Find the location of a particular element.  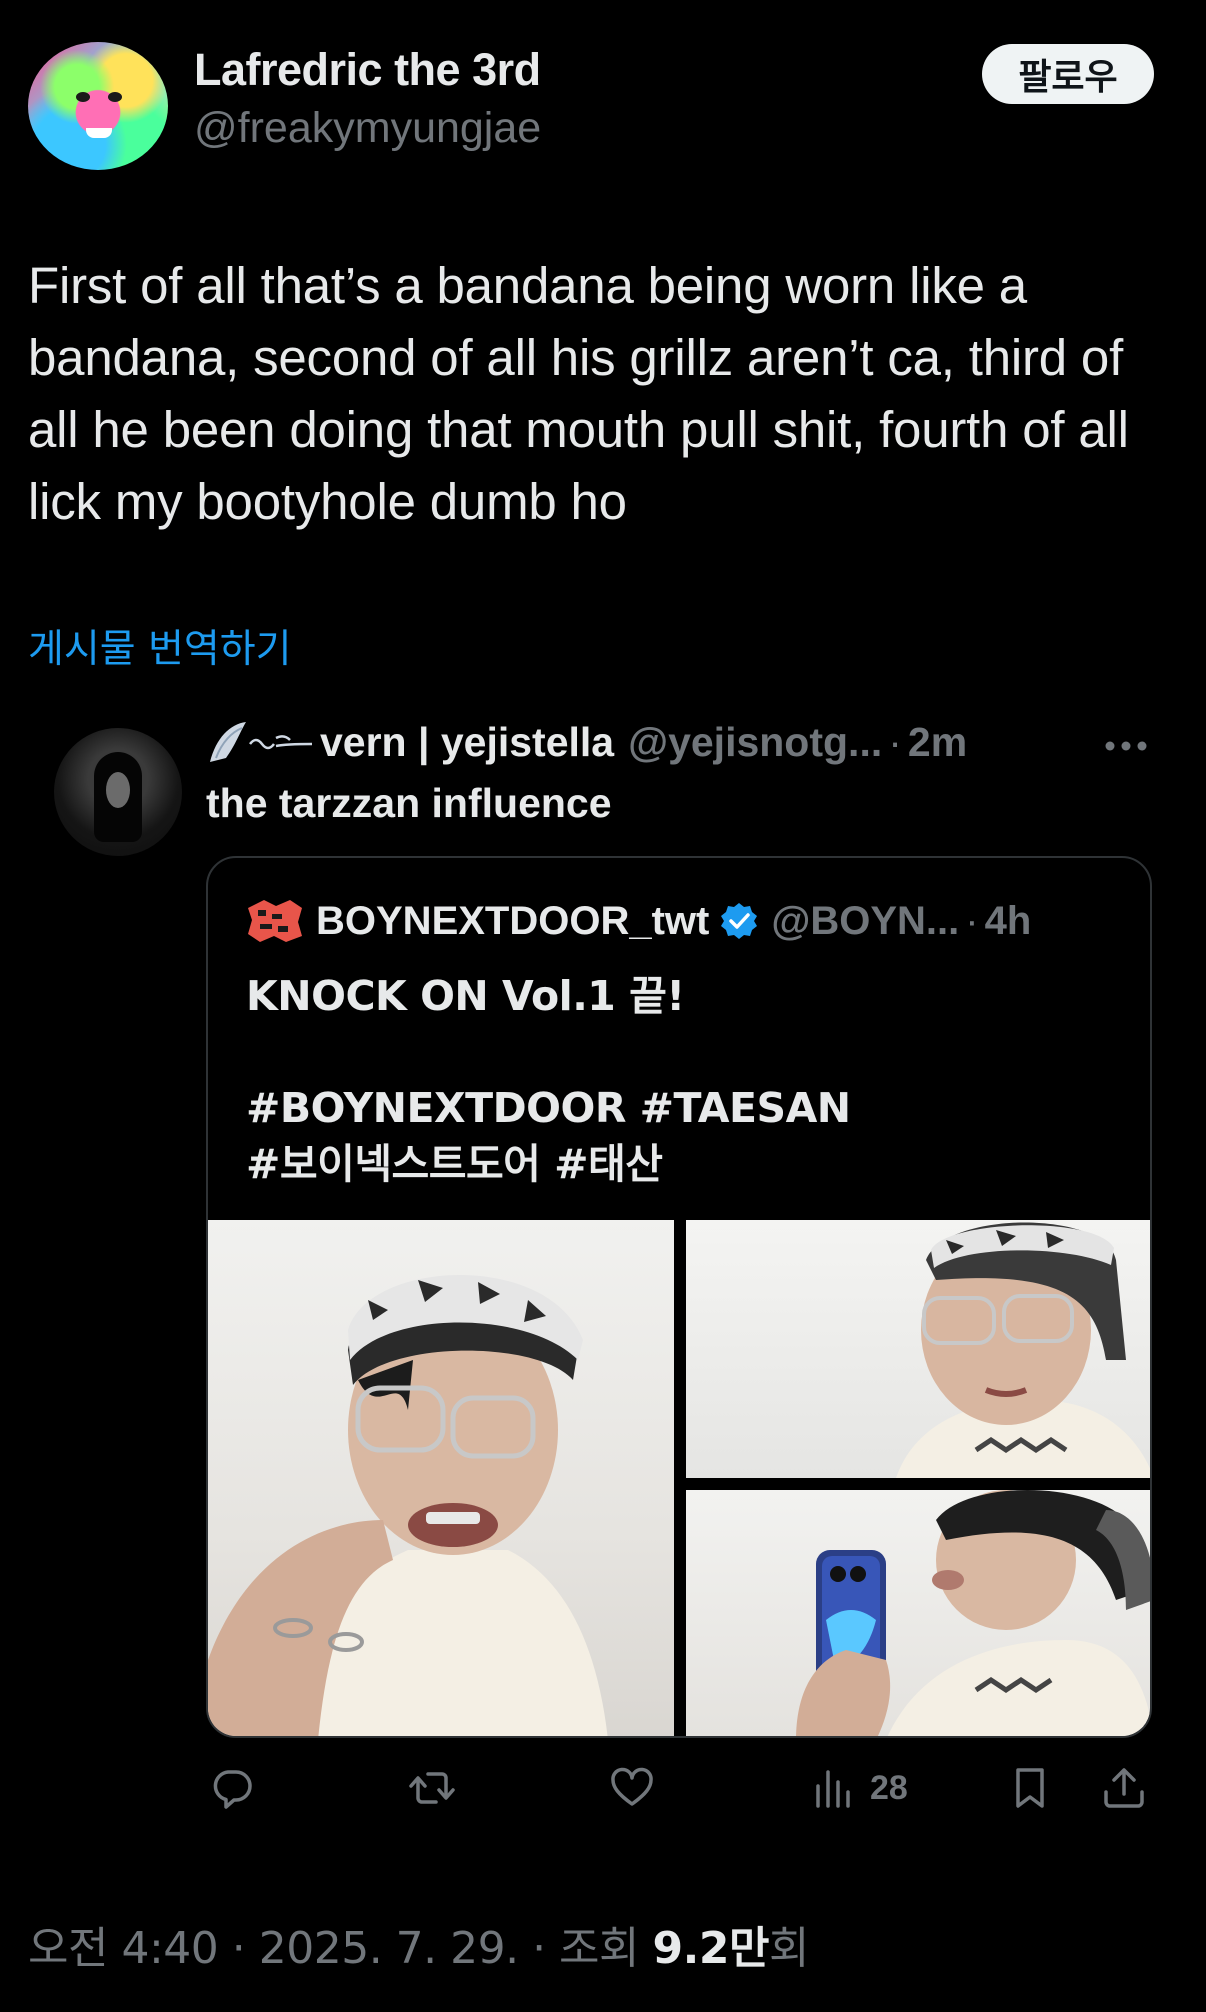

quote-header: vern | yejistella @yejisnotg... · 2m is located at coordinates (586, 742).